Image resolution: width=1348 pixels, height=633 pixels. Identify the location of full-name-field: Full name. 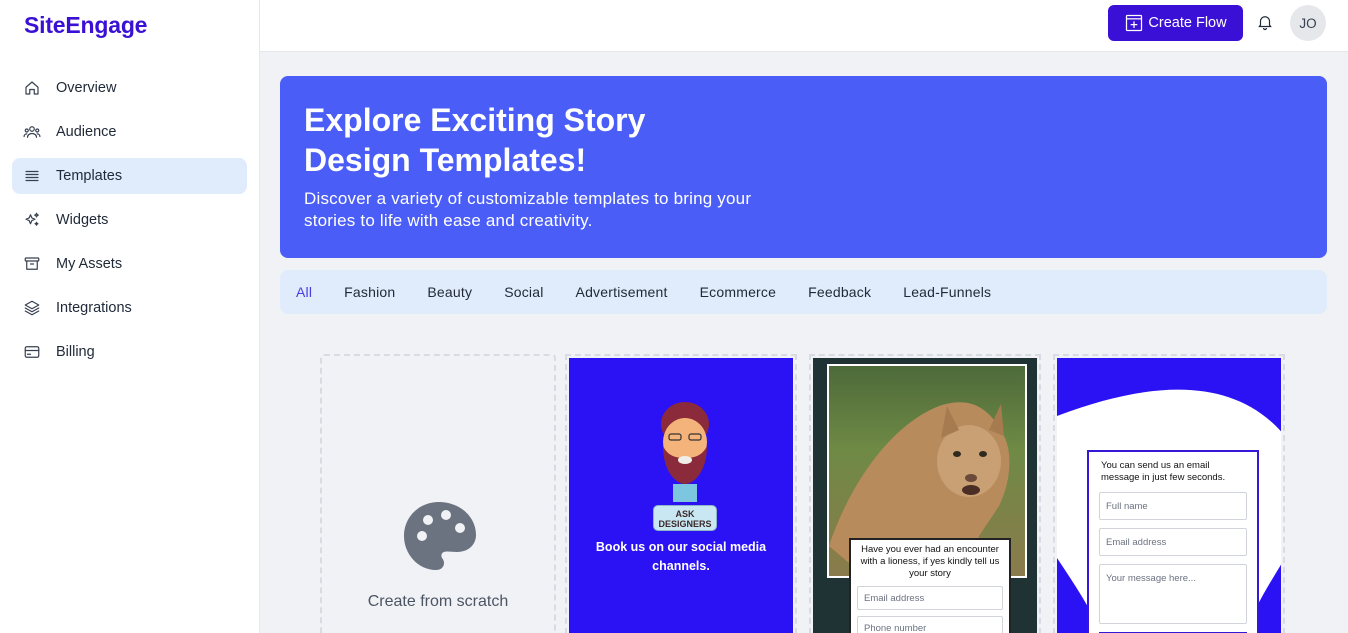
(1173, 506).